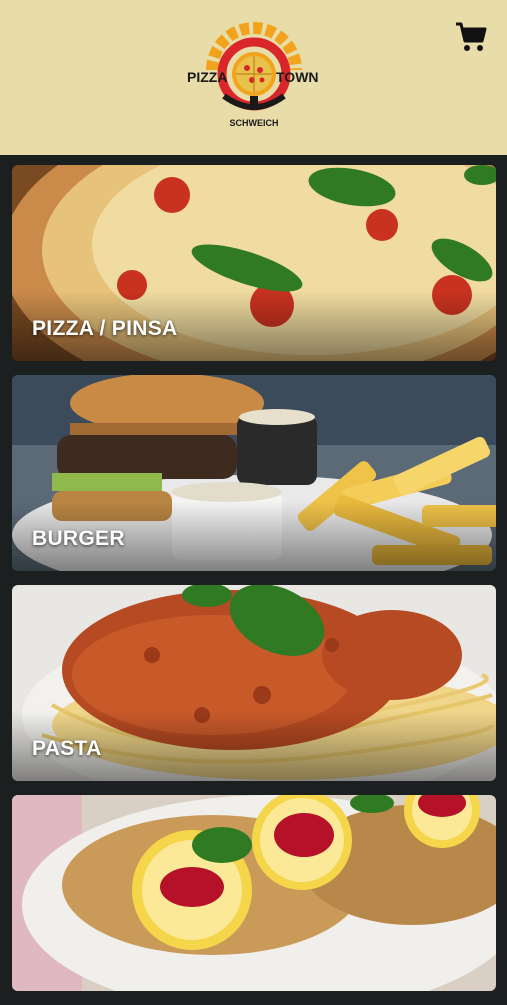  I want to click on pizza-town-logo: PIZZA TOWN SCHWEICH, so click(253, 75).